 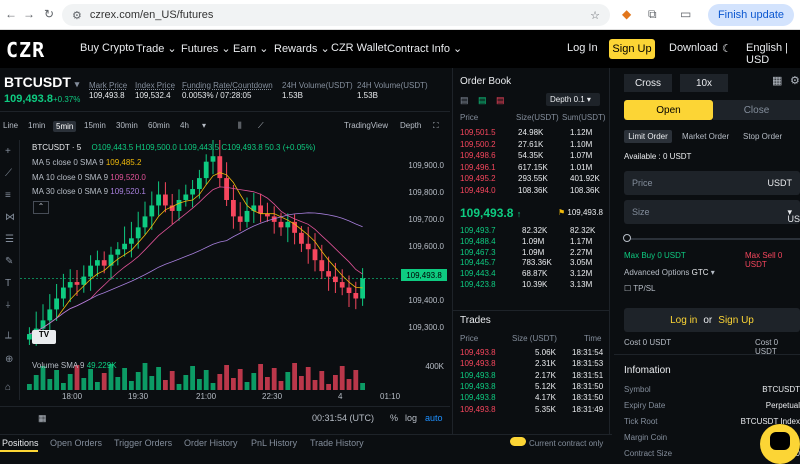 What do you see at coordinates (8, 173) in the screenshot?
I see `trendline-icon: ⟋` at bounding box center [8, 173].